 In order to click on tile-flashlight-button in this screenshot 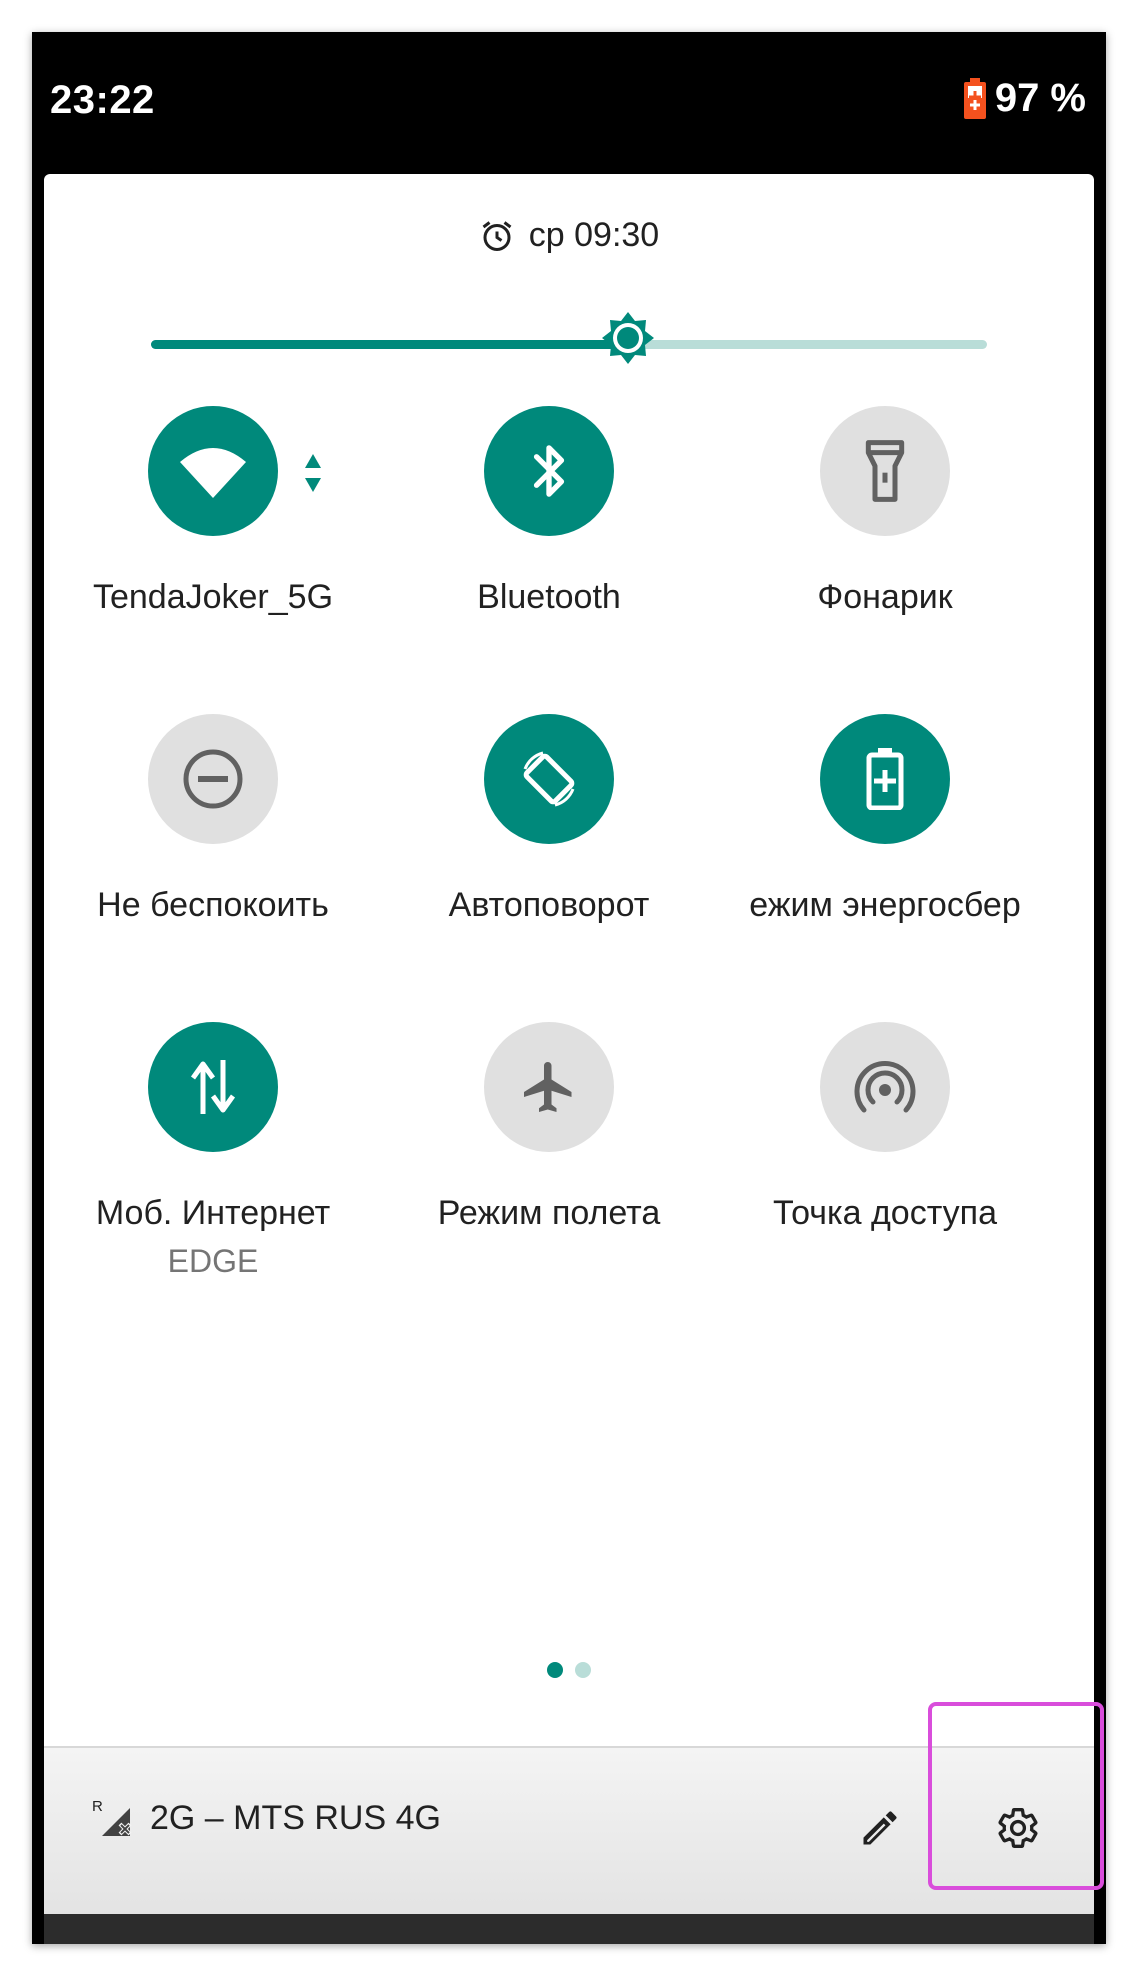, I will do `click(885, 471)`.